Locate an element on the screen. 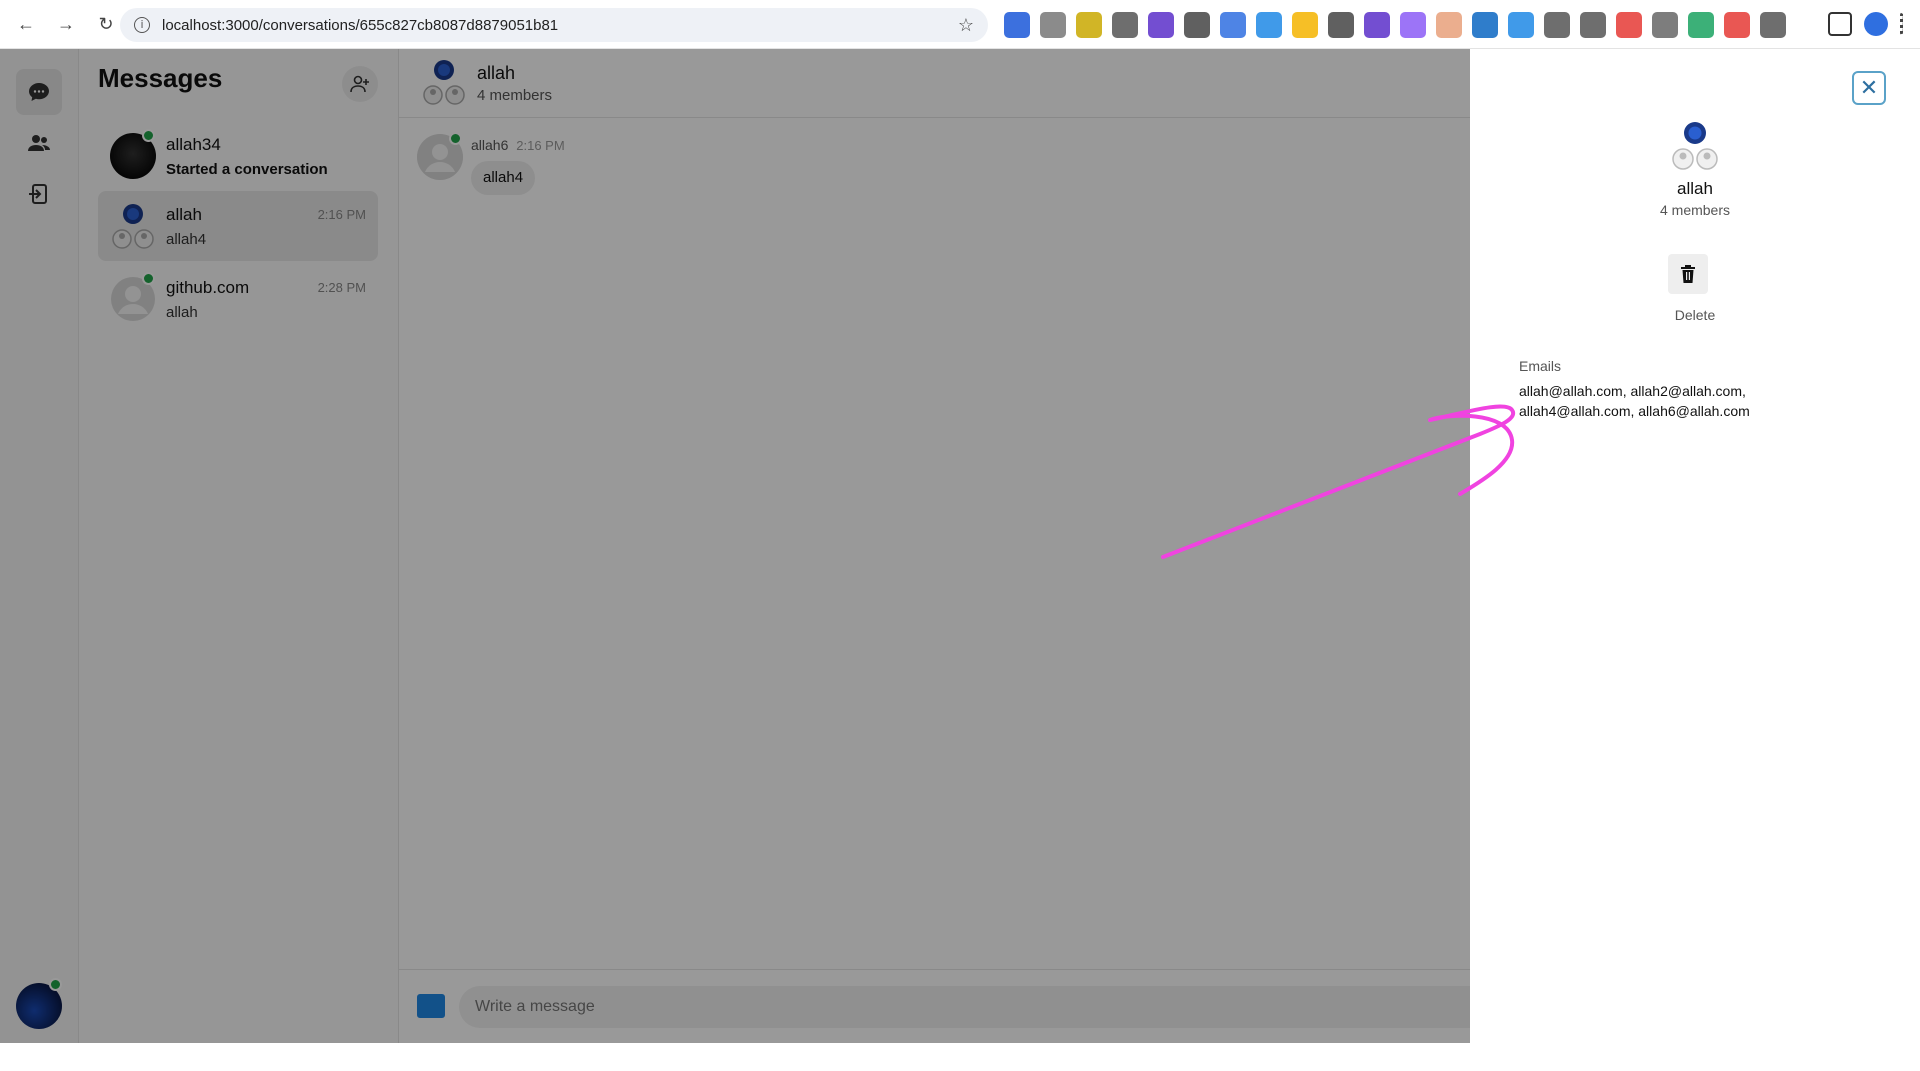  profile-icon is located at coordinates (1876, 24).